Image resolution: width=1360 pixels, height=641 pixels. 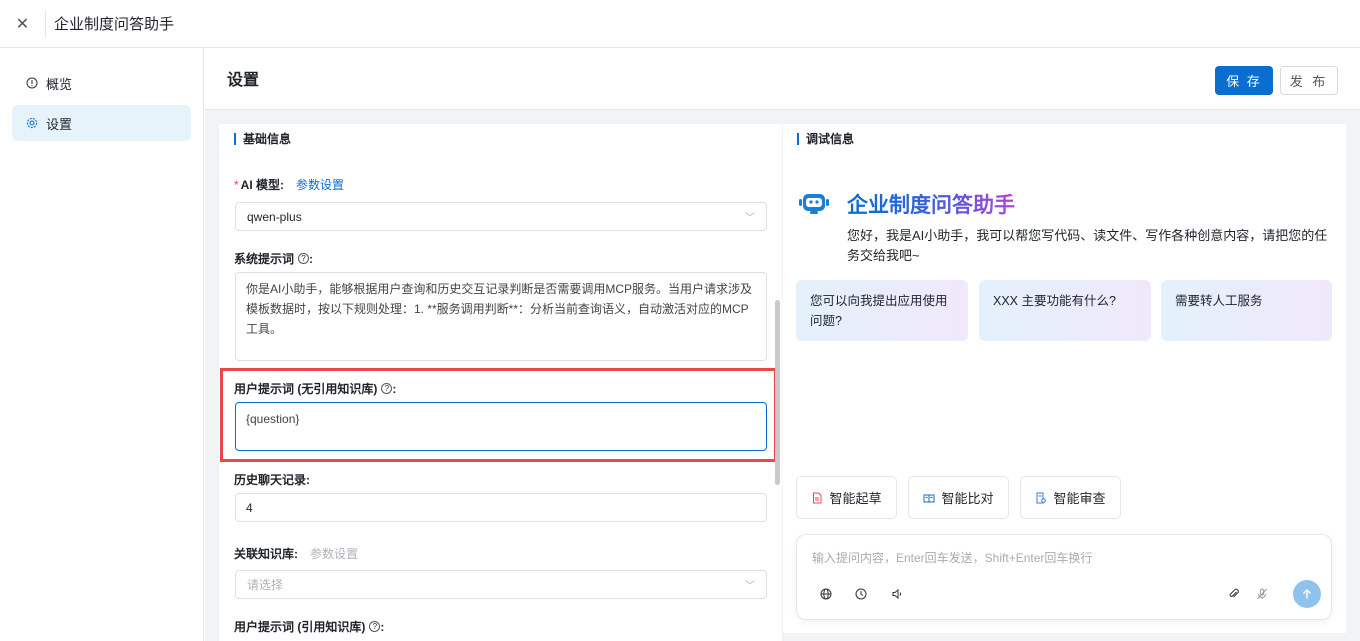 I want to click on smart-review-button: 智能审查, so click(x=1070, y=497).